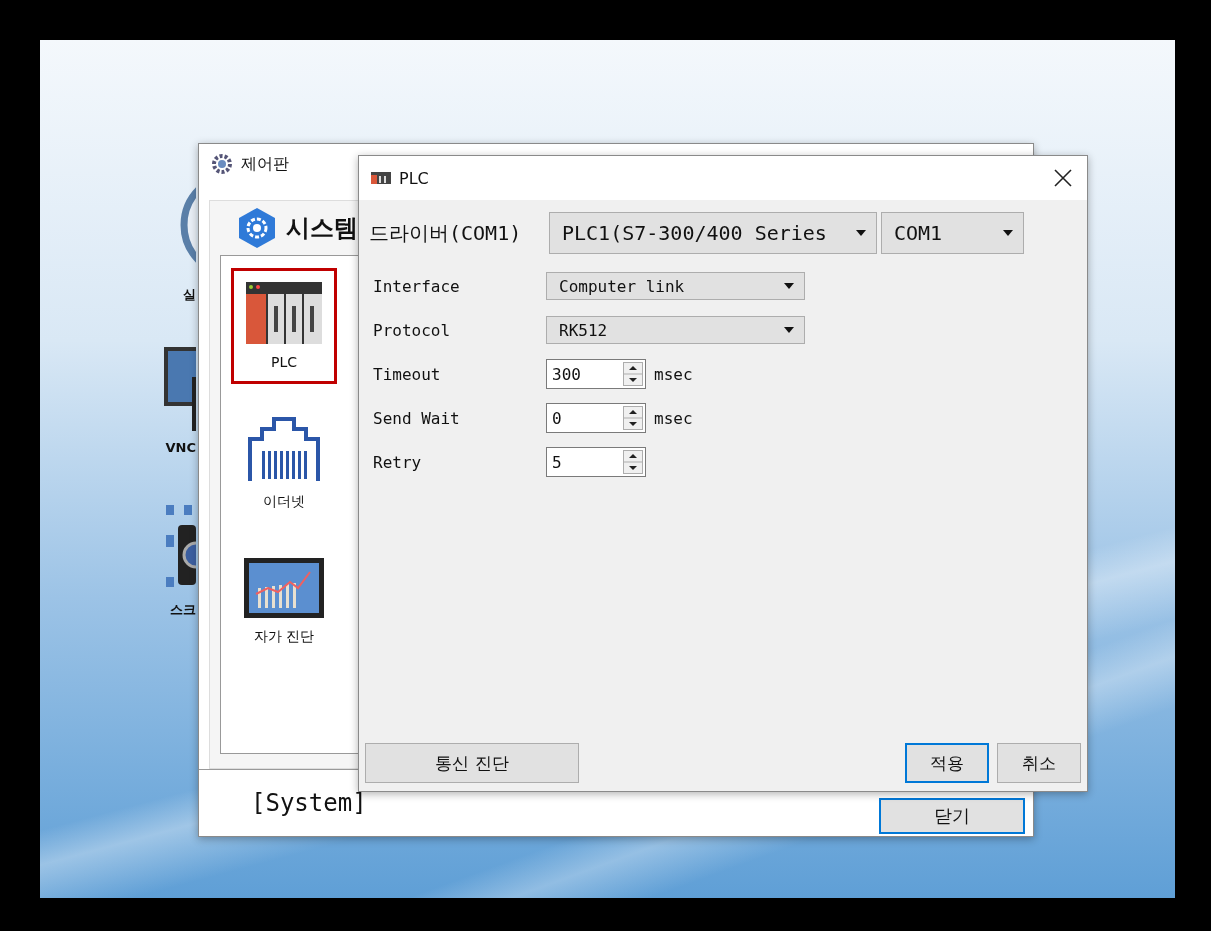 The height and width of the screenshot is (931, 1211). Describe the element at coordinates (952, 816) in the screenshot. I see `close-button: 닫기` at that location.